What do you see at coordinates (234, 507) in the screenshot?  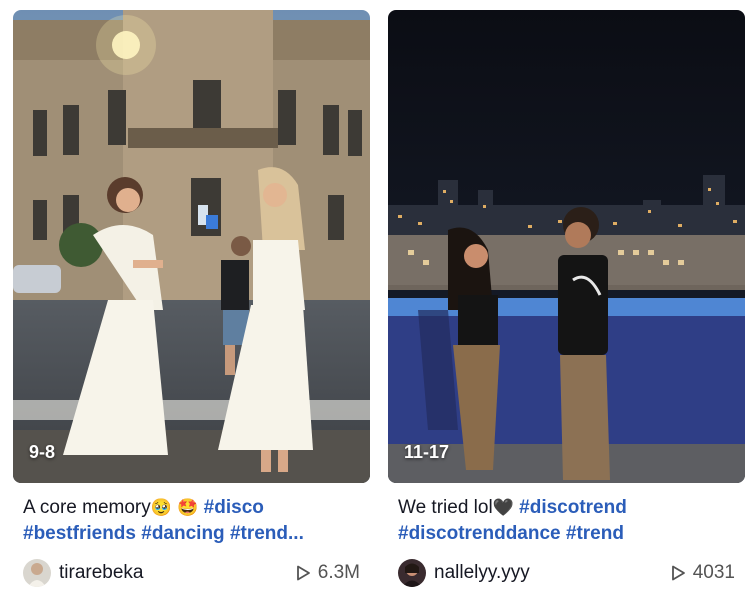 I see `hashtag-link: #disco` at bounding box center [234, 507].